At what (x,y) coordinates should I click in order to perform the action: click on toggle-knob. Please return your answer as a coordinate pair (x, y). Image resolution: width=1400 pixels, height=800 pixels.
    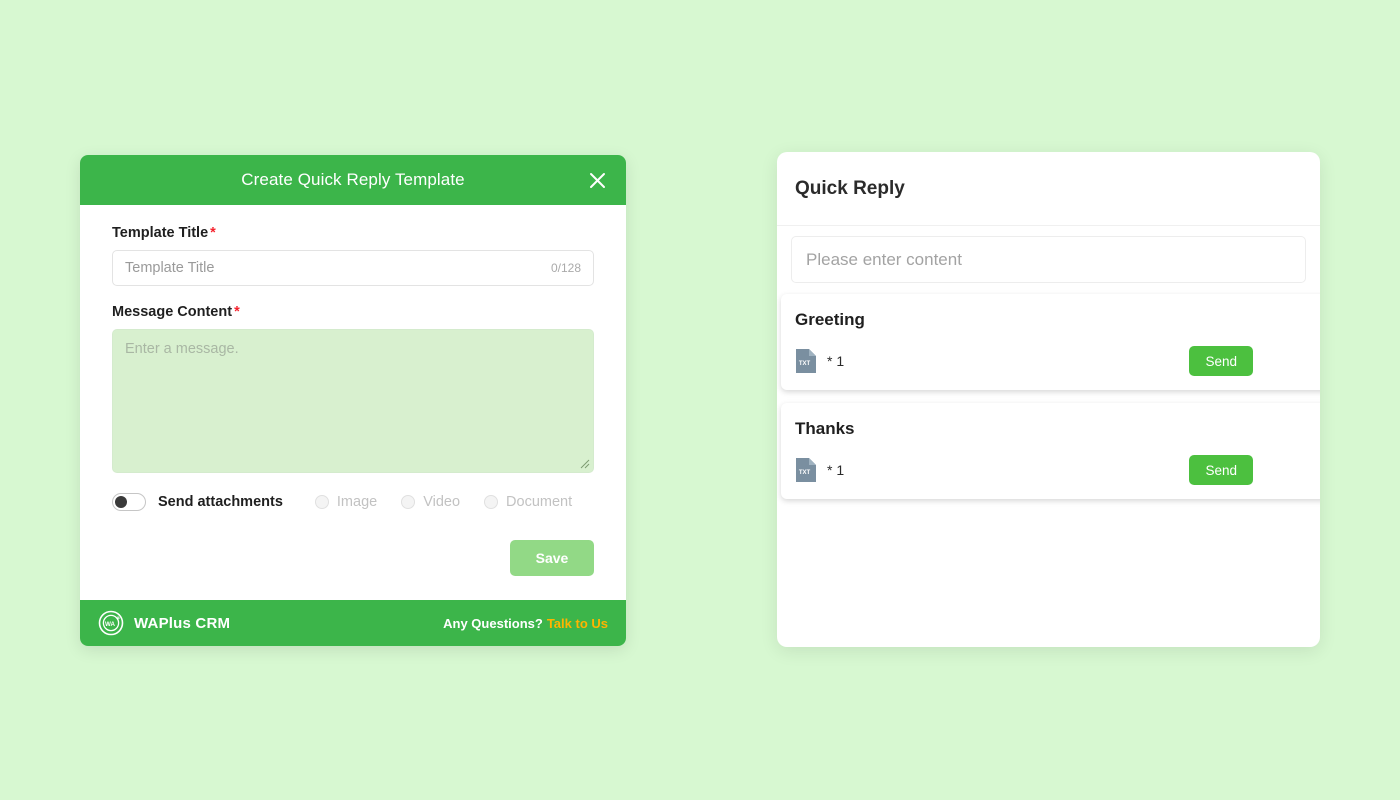
    Looking at the image, I should click on (121, 502).